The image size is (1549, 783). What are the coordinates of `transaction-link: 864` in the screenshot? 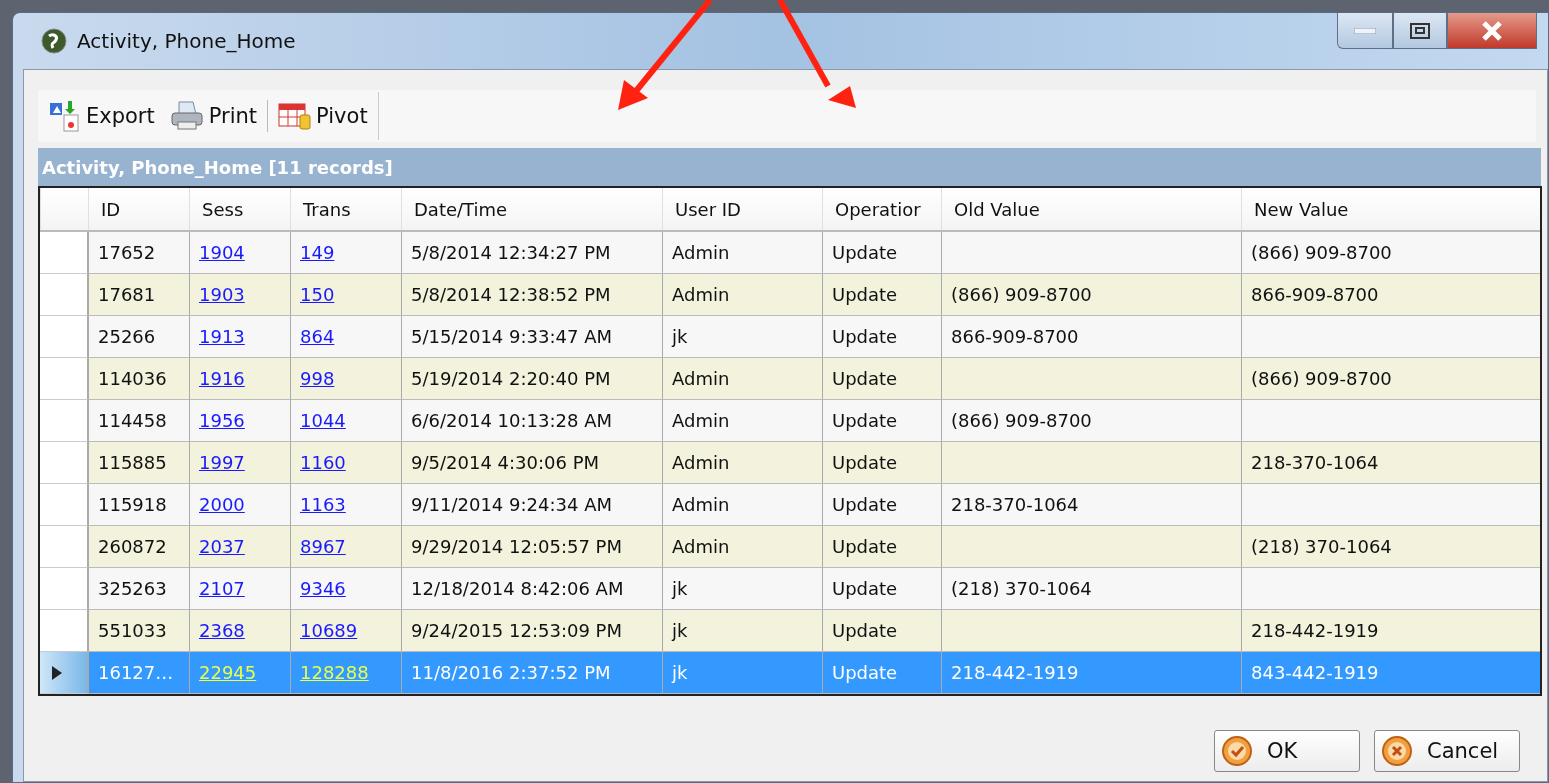 It's located at (317, 336).